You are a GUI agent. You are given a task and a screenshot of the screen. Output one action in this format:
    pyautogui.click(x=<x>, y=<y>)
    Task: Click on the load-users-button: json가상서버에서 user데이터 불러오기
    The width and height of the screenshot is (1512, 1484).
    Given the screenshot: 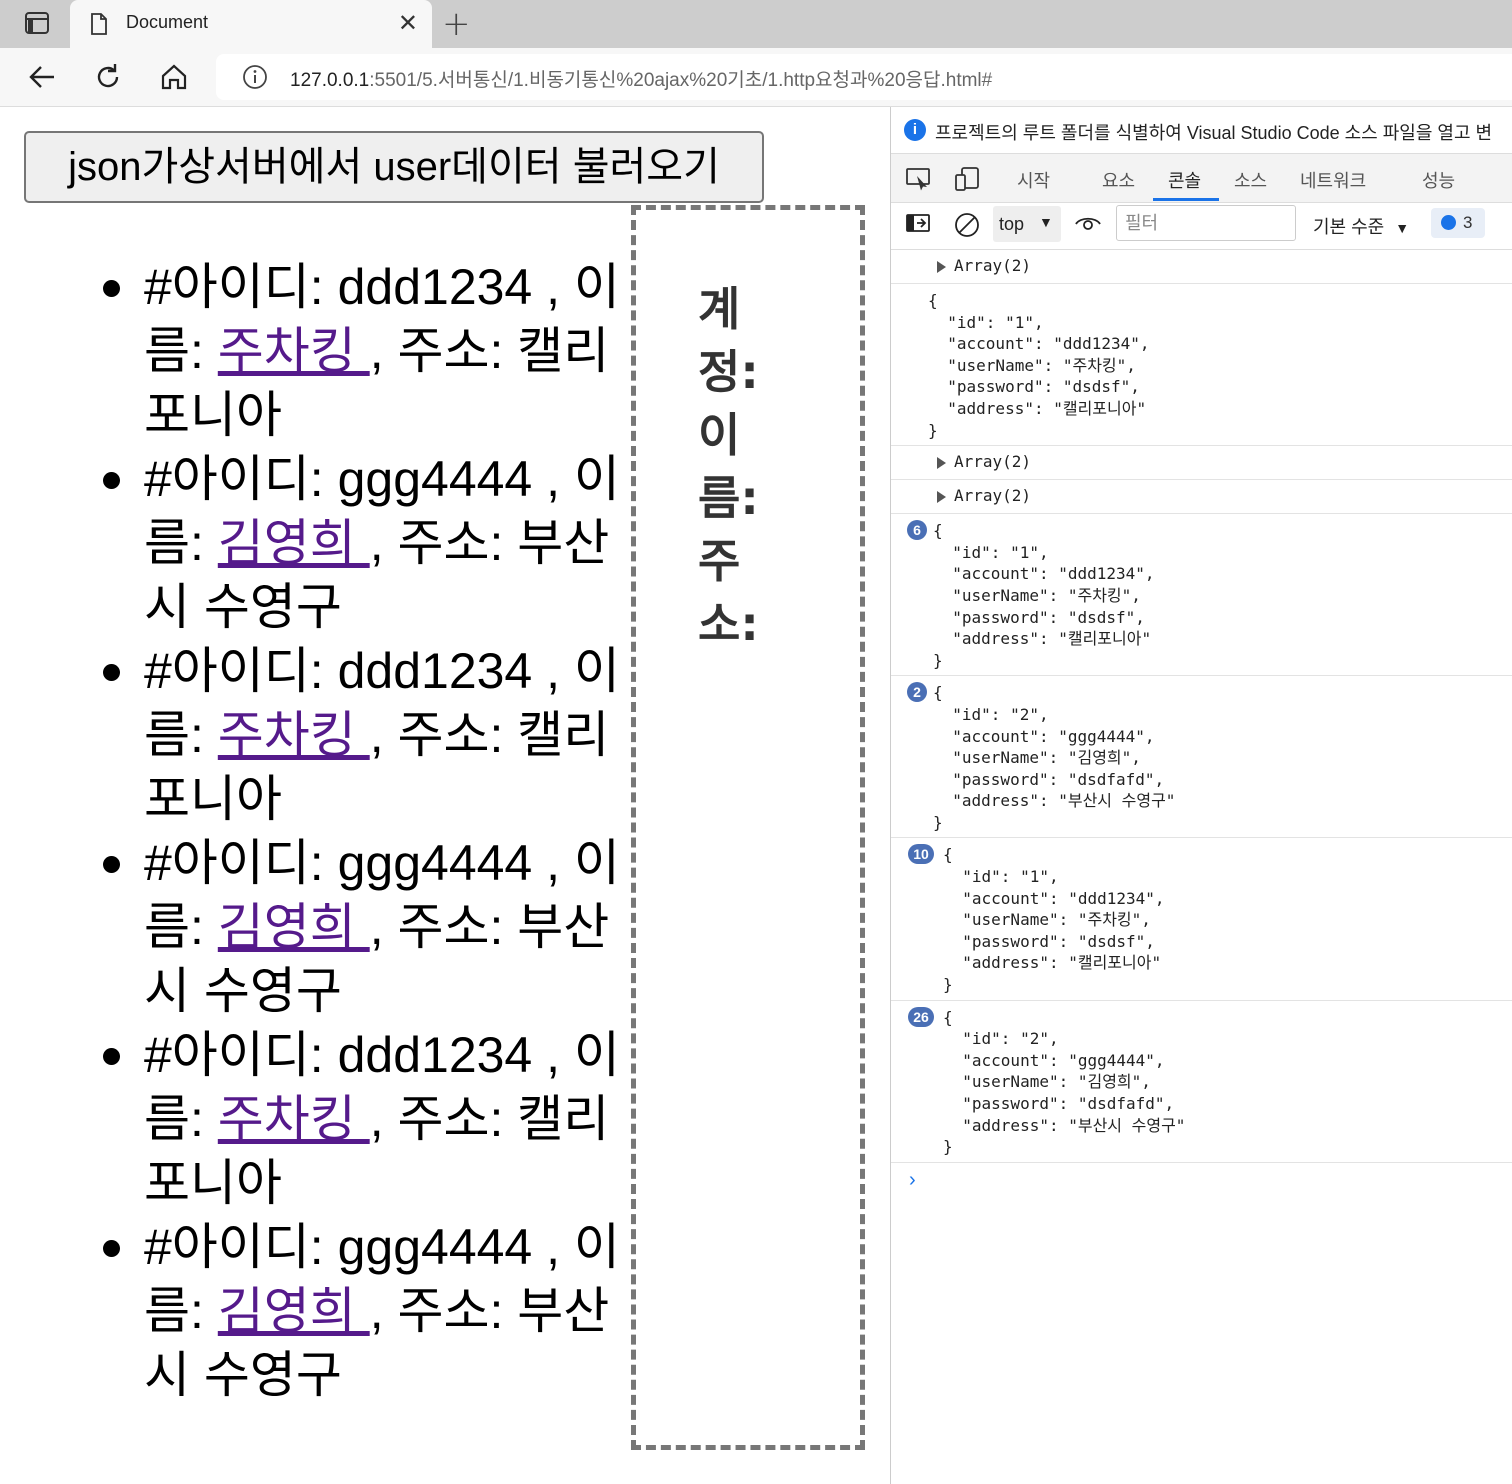 What is the action you would take?
    pyautogui.click(x=394, y=167)
    